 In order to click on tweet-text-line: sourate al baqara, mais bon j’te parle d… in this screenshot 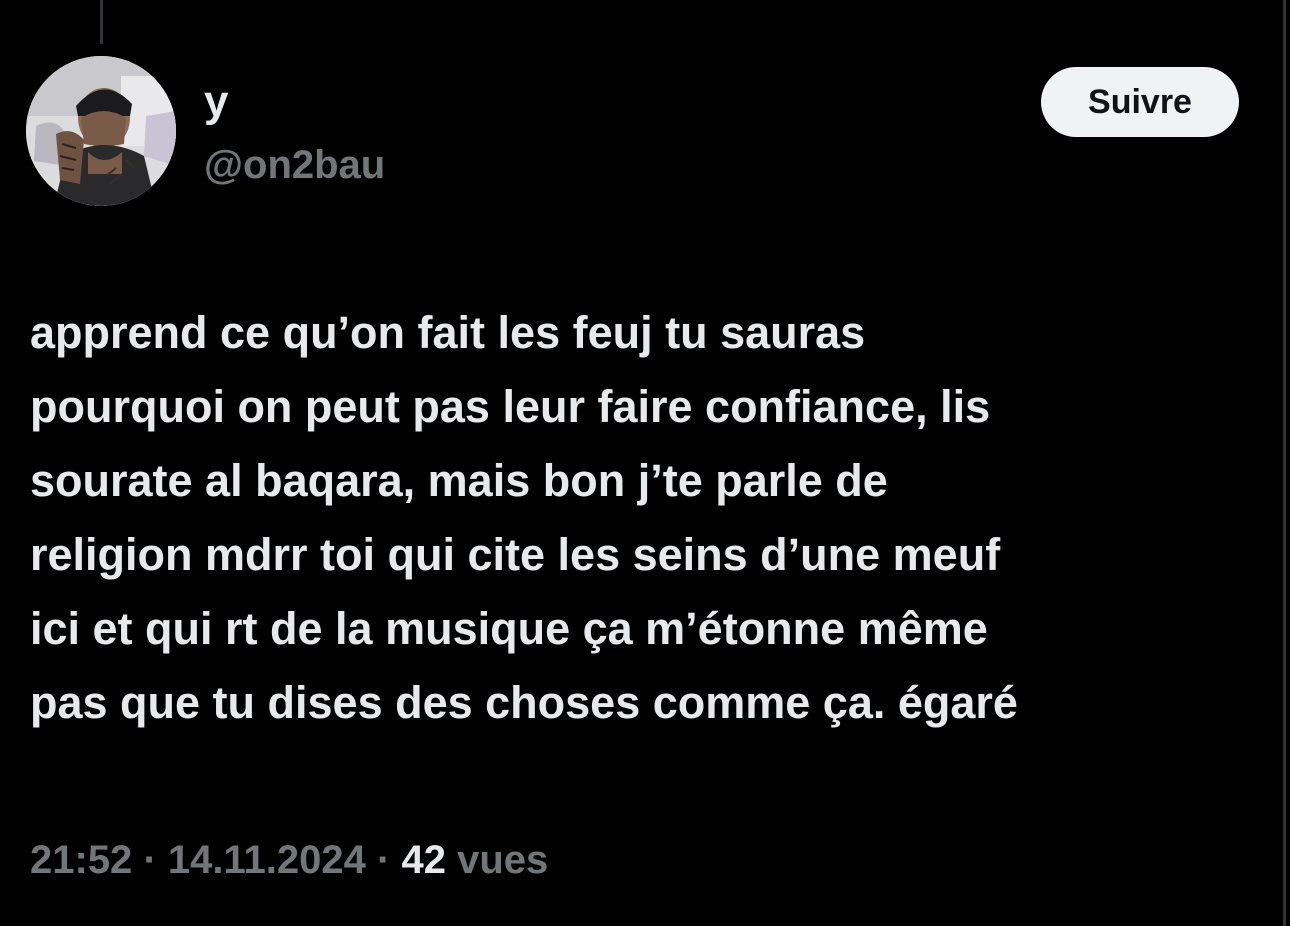, I will do `click(459, 480)`.